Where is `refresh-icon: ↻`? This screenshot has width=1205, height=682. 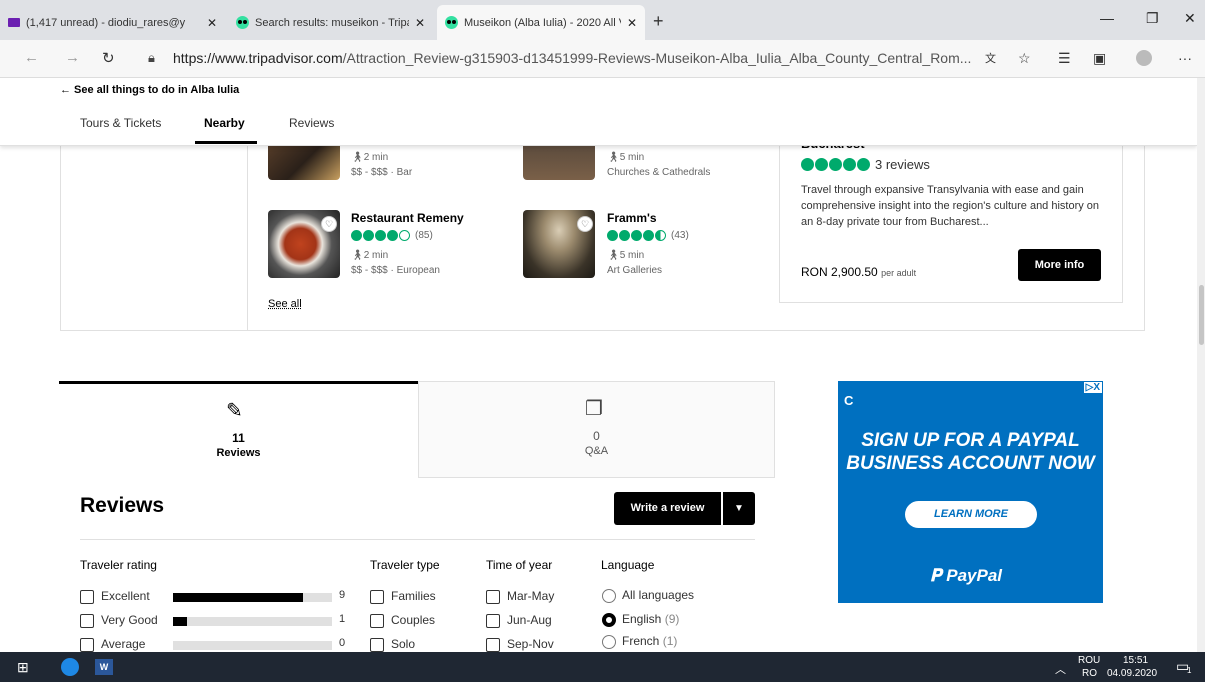 refresh-icon: ↻ is located at coordinates (108, 58).